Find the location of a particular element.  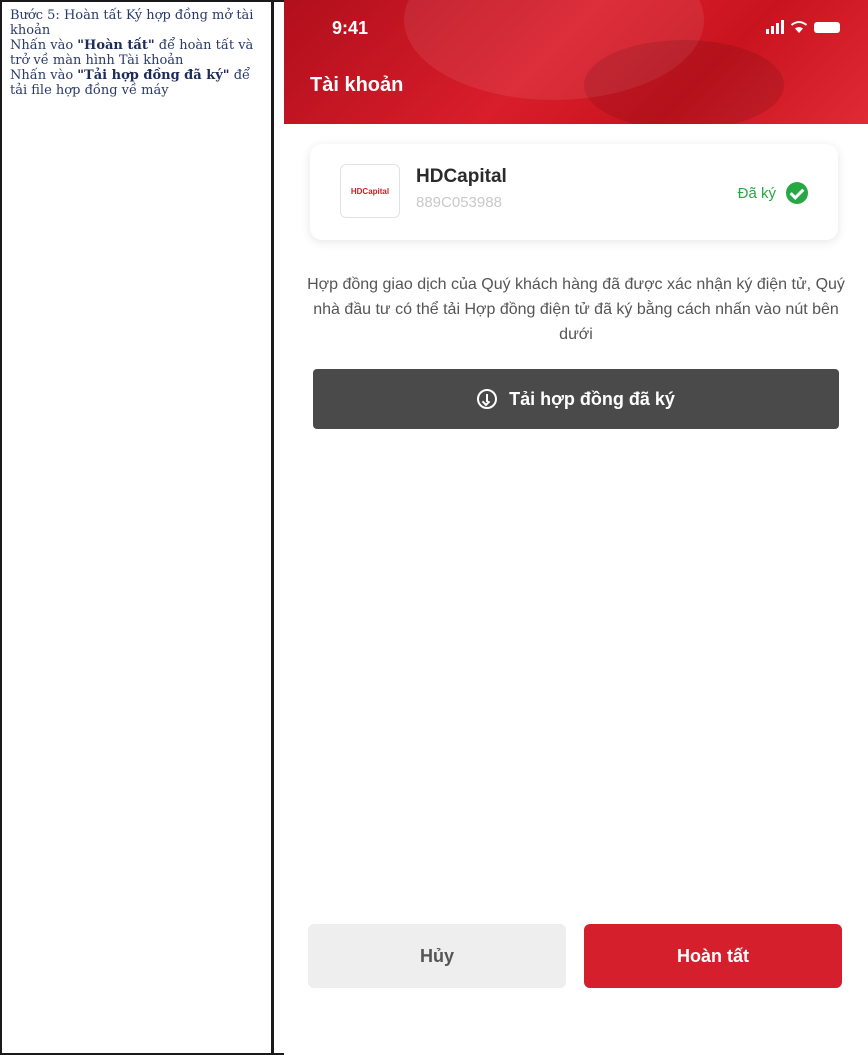

company-name: HDCapital is located at coordinates (461, 176).